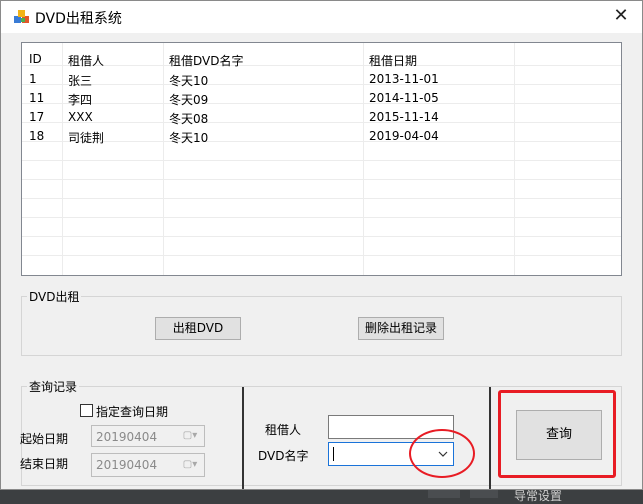  I want to click on date-filter-checkbox, so click(86, 410).